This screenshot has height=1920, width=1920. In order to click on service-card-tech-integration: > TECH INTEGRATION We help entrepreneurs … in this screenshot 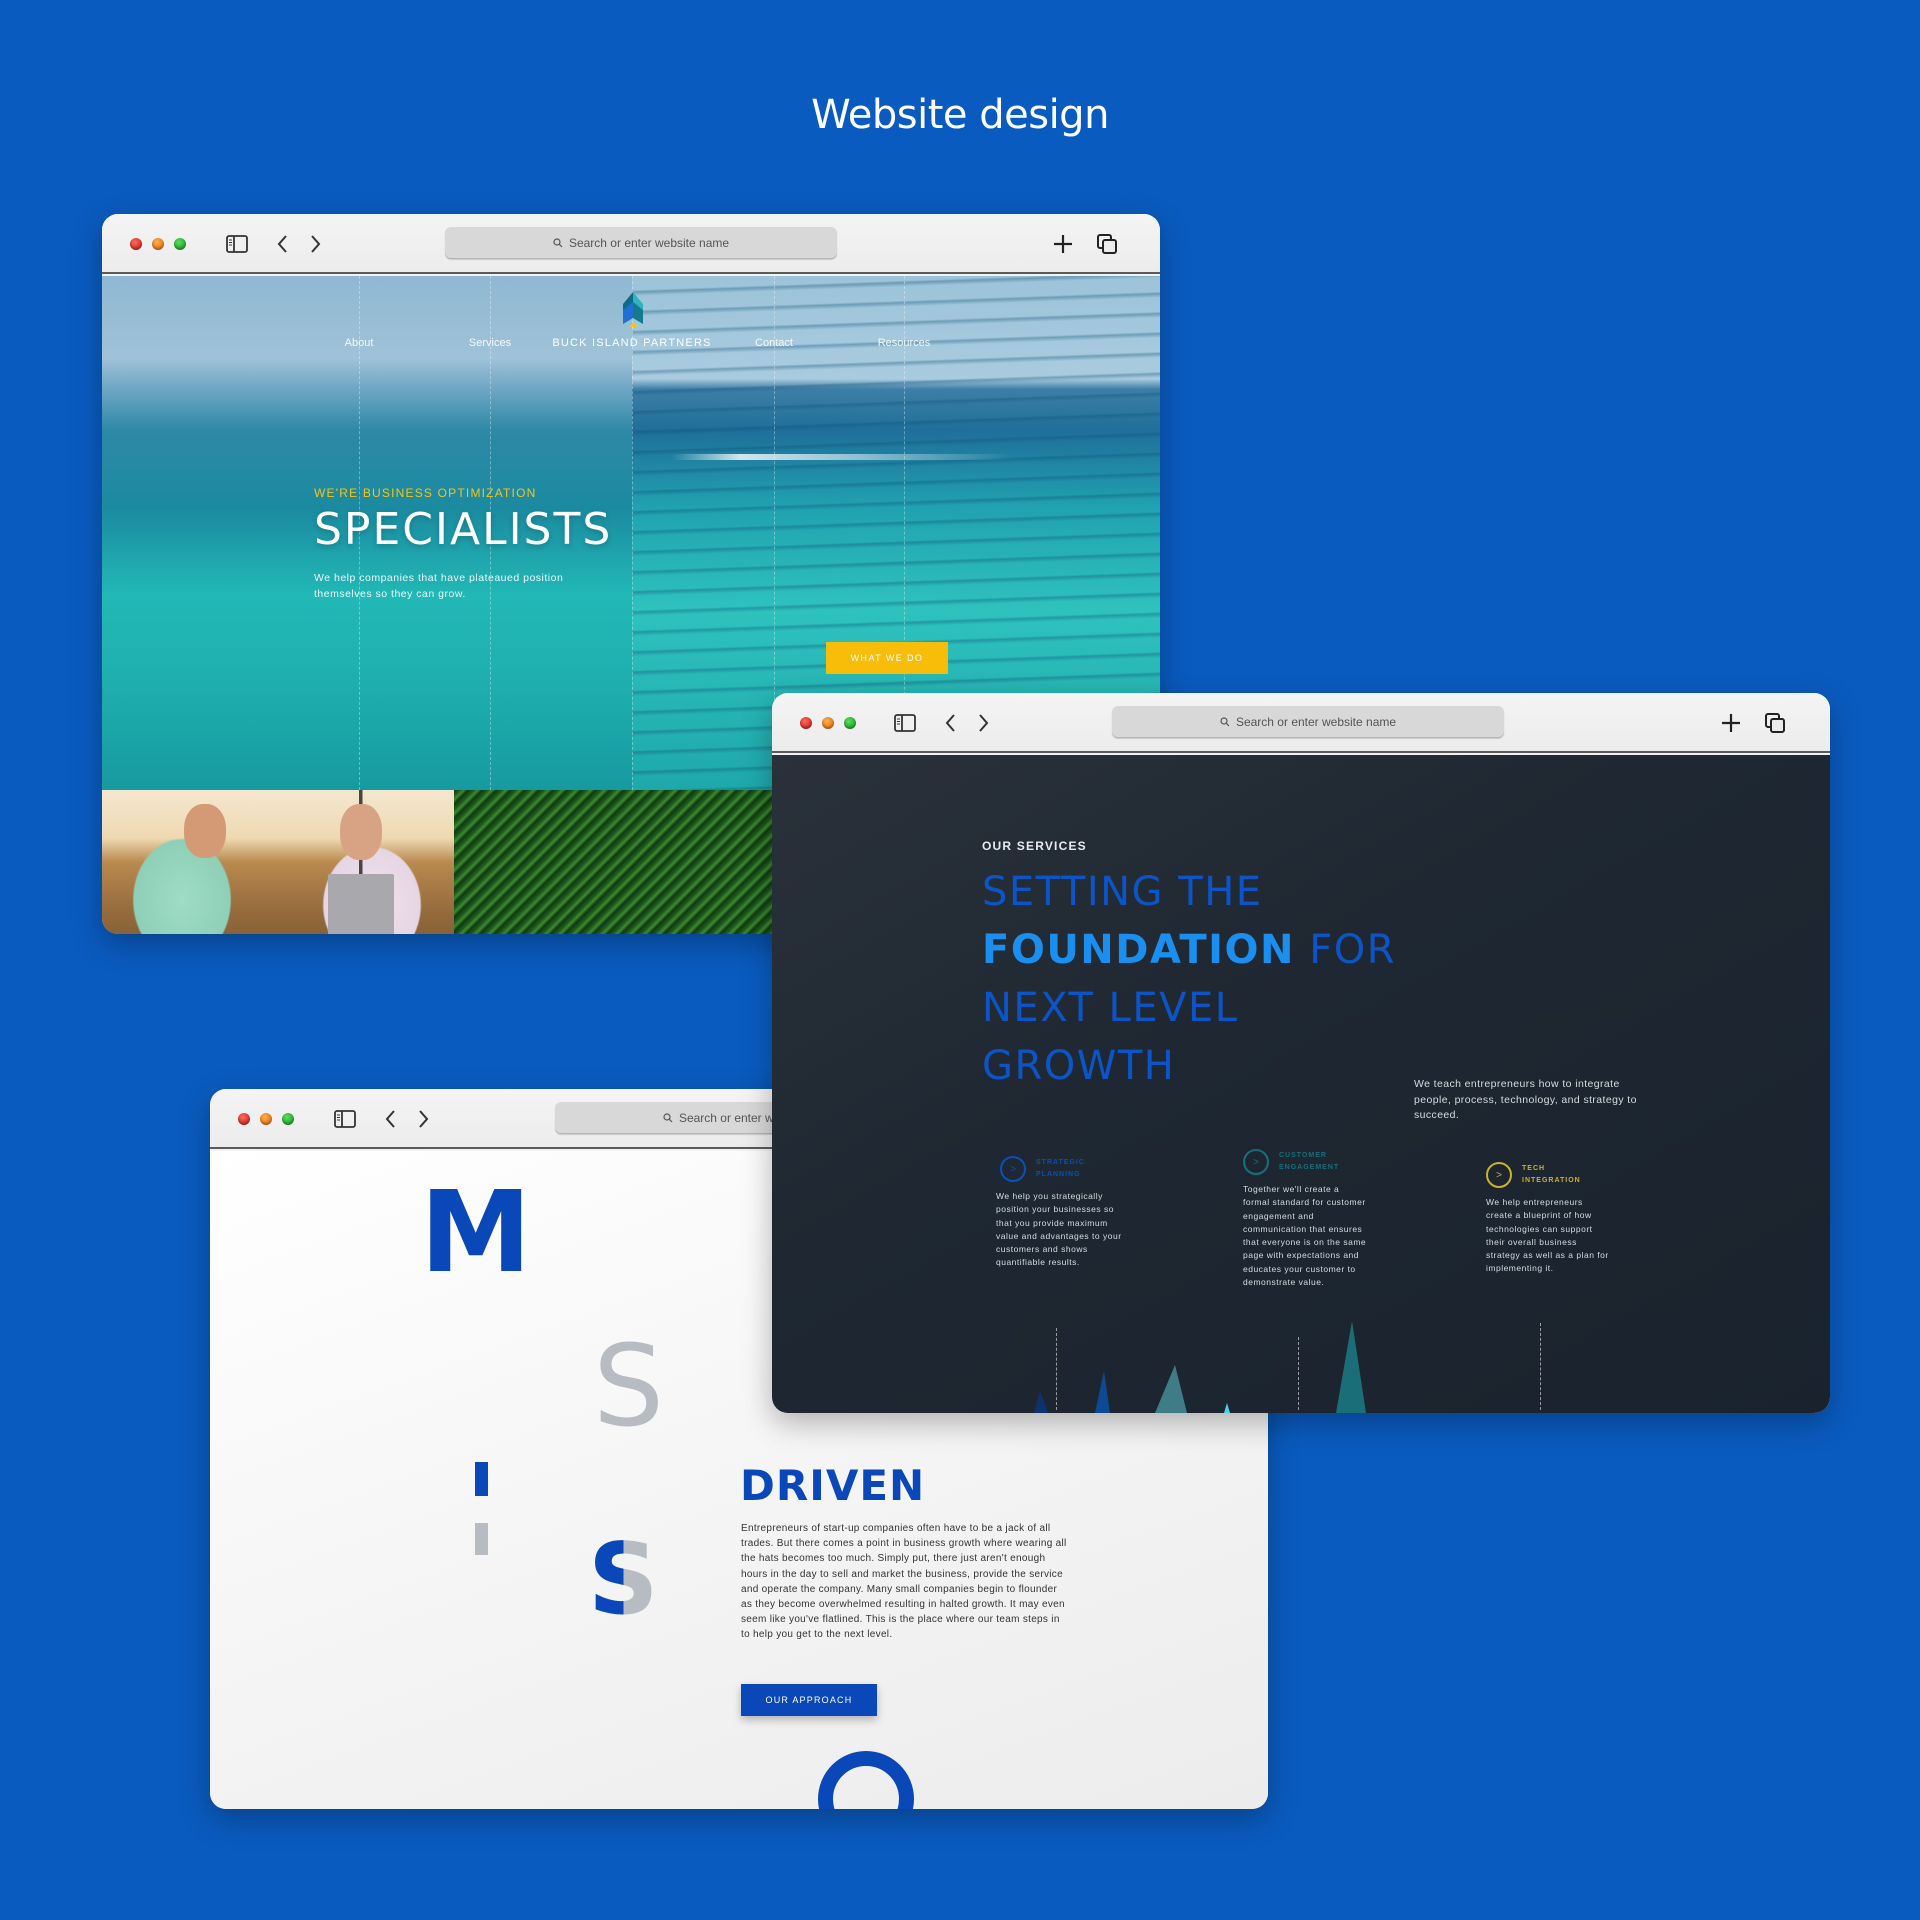, I will do `click(1548, 1219)`.